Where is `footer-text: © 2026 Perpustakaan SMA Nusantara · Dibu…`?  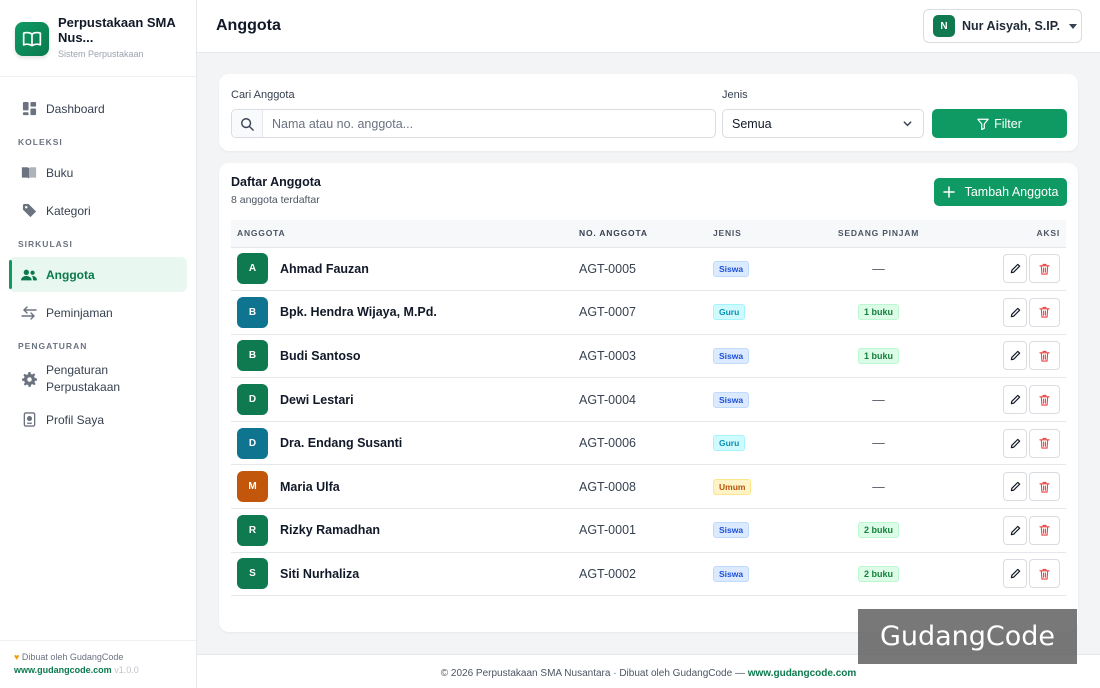
footer-text: © 2026 Perpustakaan SMA Nusantara · Dibu… is located at coordinates (594, 673).